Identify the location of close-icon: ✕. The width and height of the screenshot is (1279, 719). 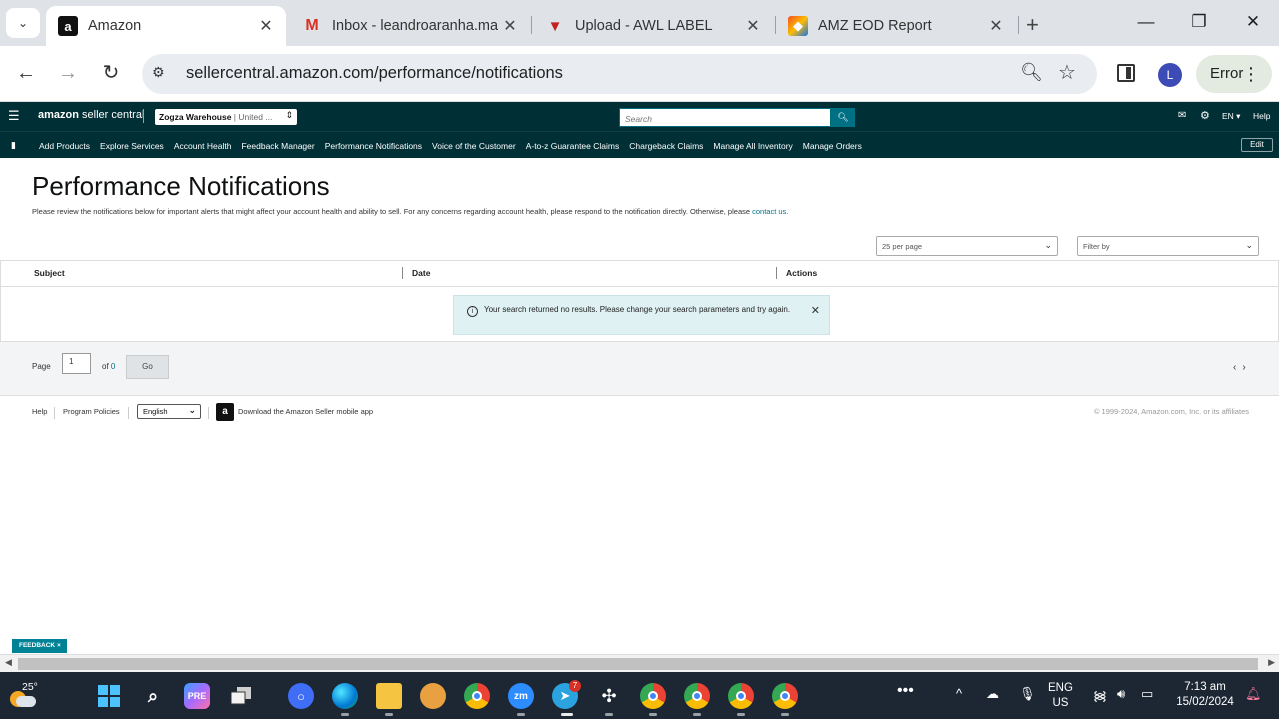
(815, 310).